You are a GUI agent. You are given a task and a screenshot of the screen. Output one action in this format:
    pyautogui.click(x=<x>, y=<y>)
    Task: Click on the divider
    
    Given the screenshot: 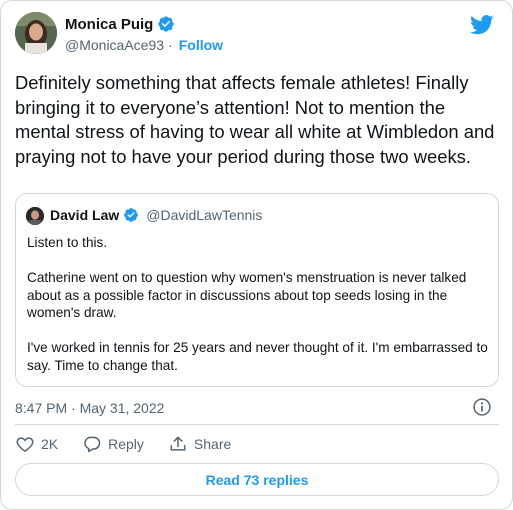 What is the action you would take?
    pyautogui.click(x=257, y=424)
    